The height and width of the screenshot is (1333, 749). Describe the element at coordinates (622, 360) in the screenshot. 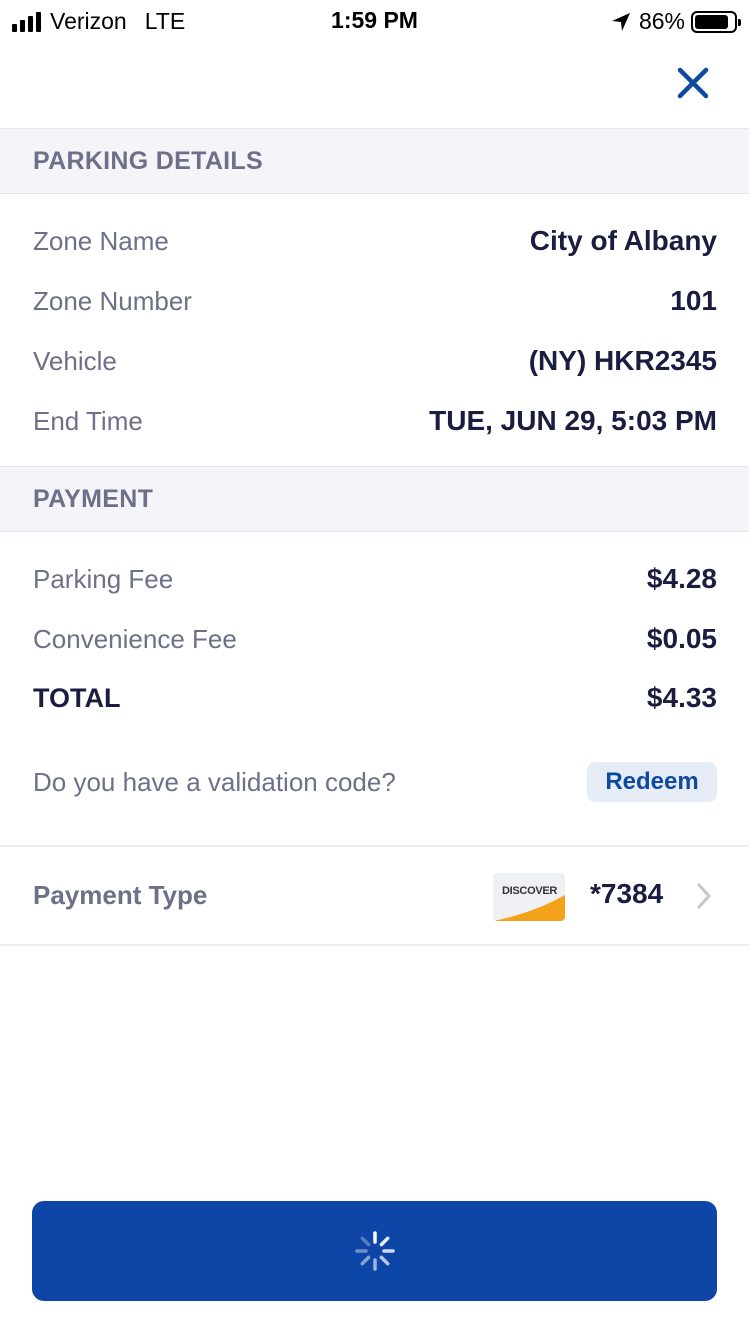

I see `vehicle-value: (NY) HKR2345` at that location.